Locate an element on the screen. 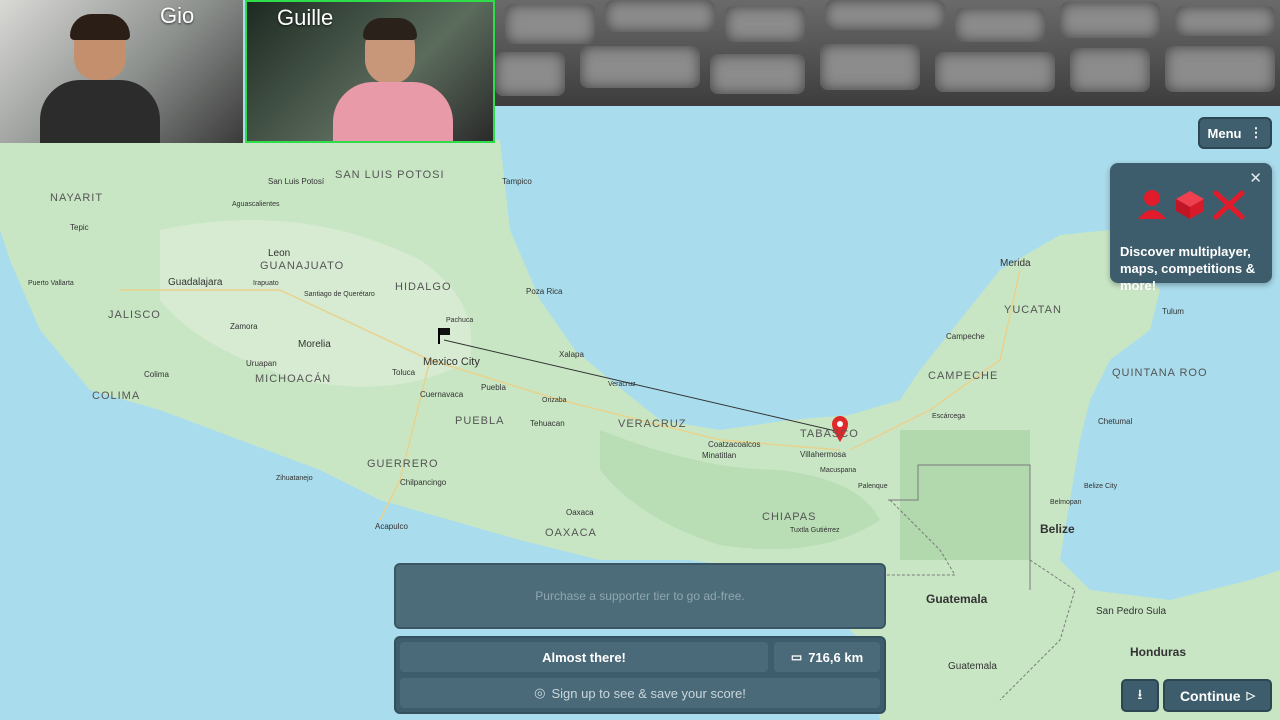 The width and height of the screenshot is (1280, 720). city-label: Palenque is located at coordinates (873, 486).